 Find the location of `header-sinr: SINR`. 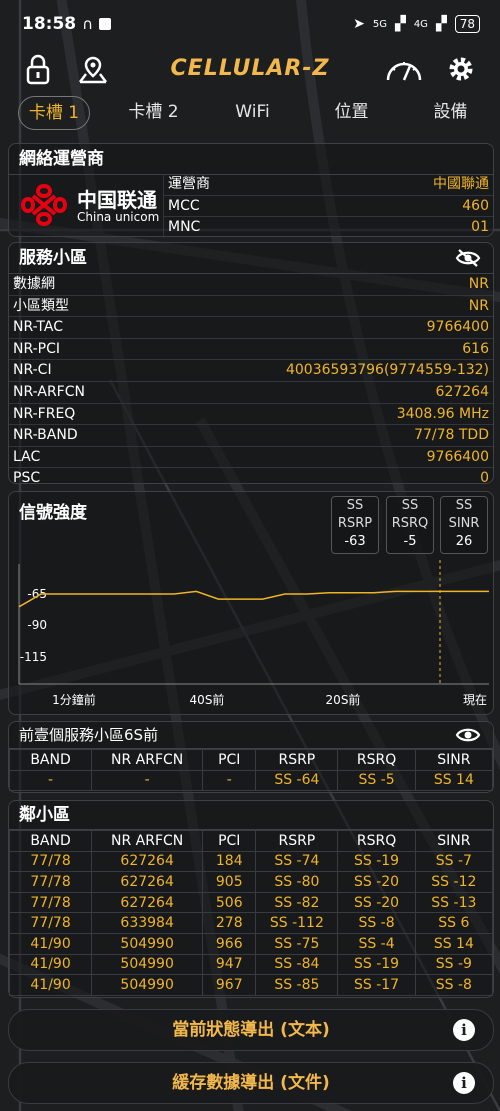

header-sinr: SINR is located at coordinates (454, 841).